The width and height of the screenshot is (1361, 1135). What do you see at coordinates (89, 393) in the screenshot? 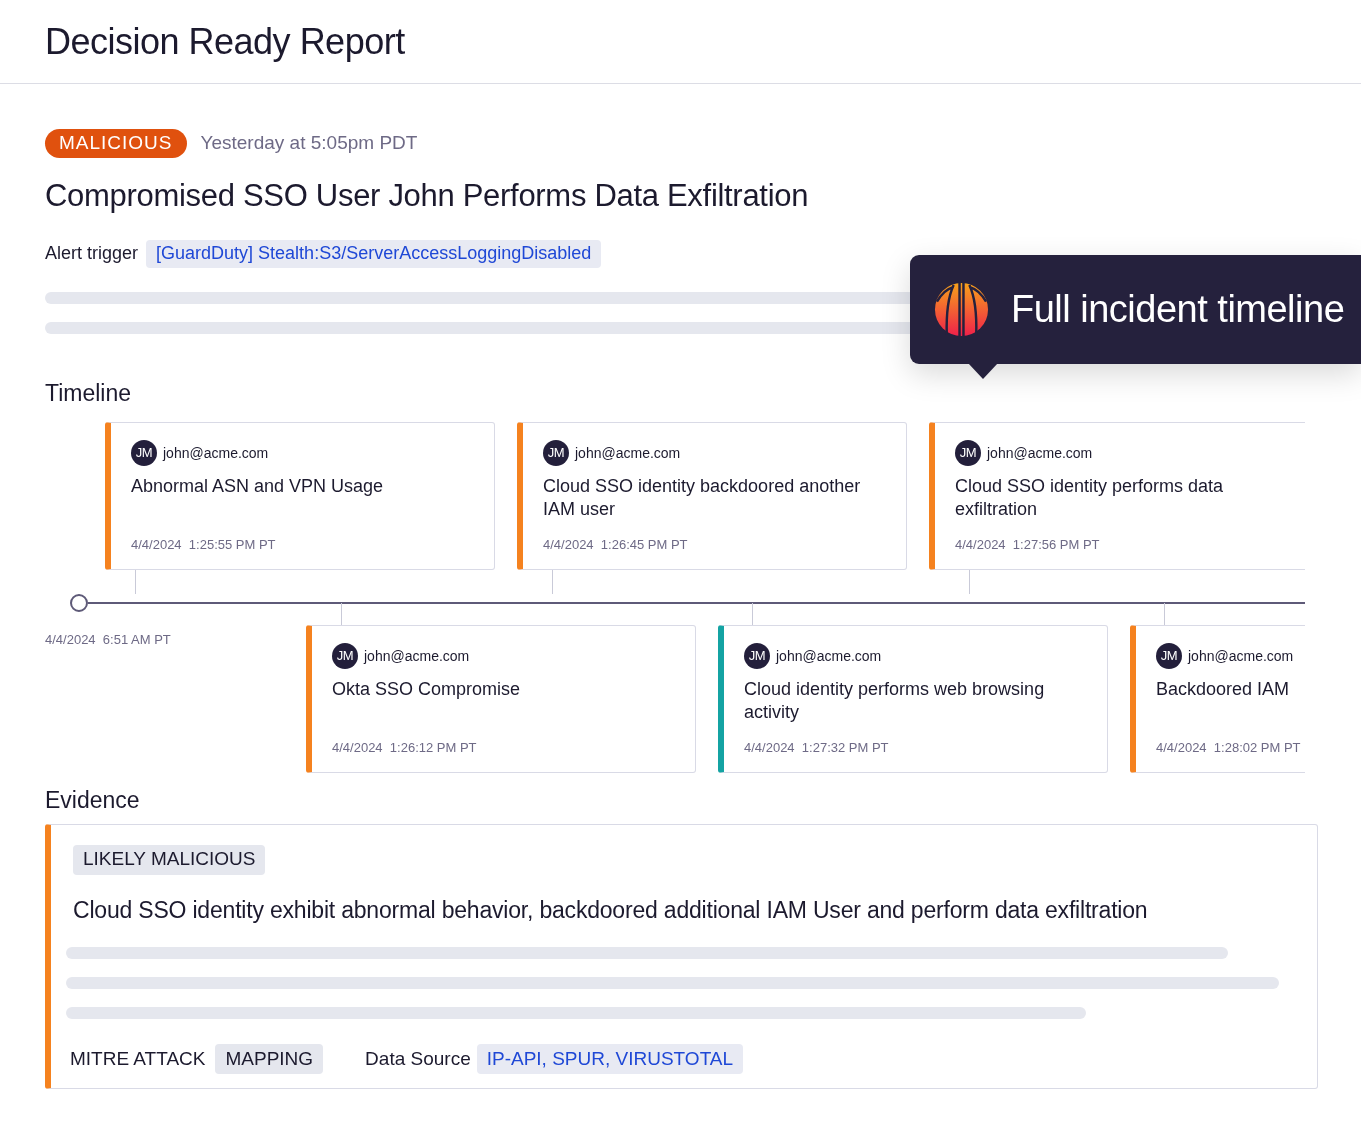
I see `section-heading: Timeline` at bounding box center [89, 393].